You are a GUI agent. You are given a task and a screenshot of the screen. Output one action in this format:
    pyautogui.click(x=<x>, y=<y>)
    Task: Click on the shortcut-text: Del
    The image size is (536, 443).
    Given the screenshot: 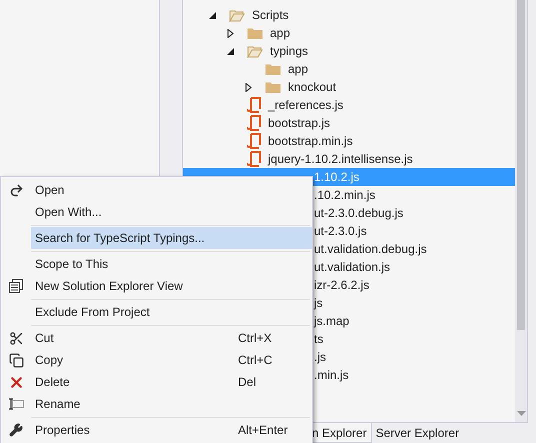 What is the action you would take?
    pyautogui.click(x=247, y=382)
    